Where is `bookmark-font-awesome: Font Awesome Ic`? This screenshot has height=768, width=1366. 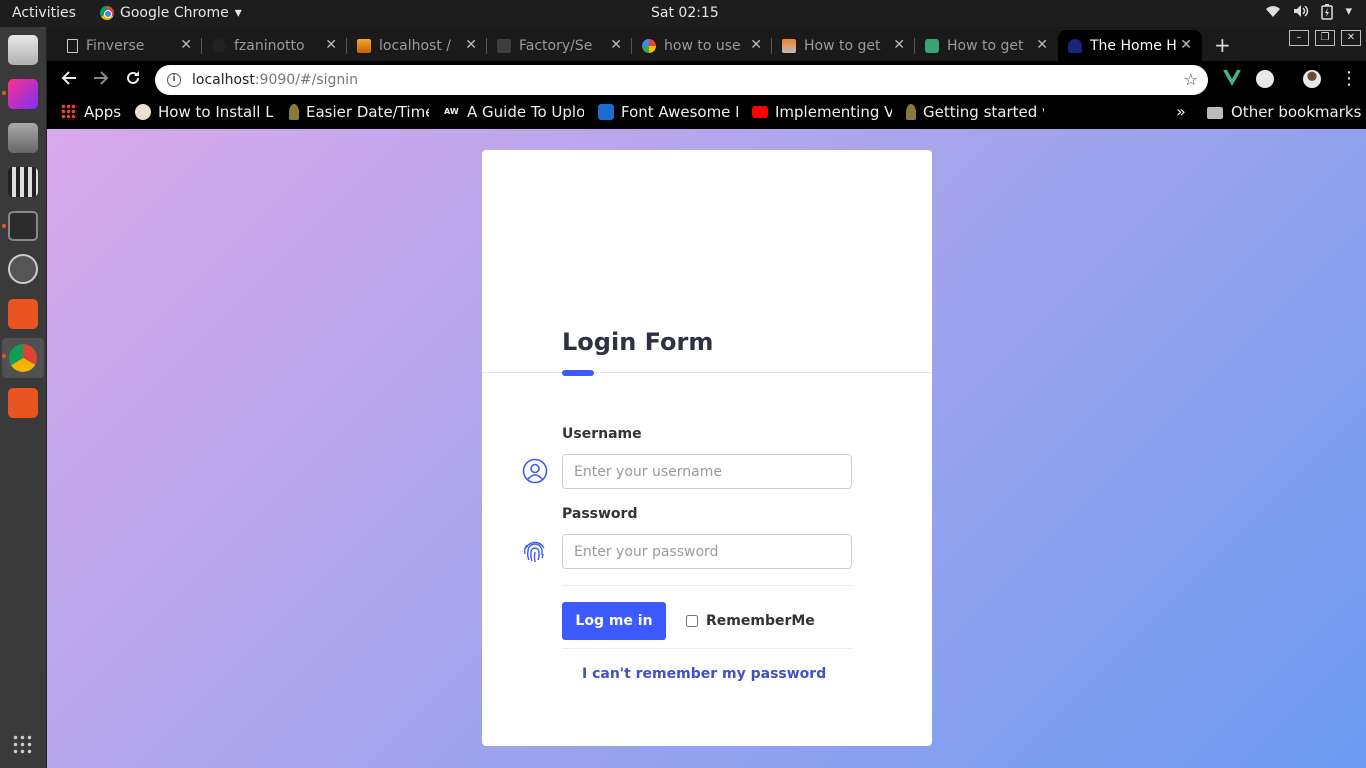 bookmark-font-awesome: Font Awesome Ic is located at coordinates (668, 112).